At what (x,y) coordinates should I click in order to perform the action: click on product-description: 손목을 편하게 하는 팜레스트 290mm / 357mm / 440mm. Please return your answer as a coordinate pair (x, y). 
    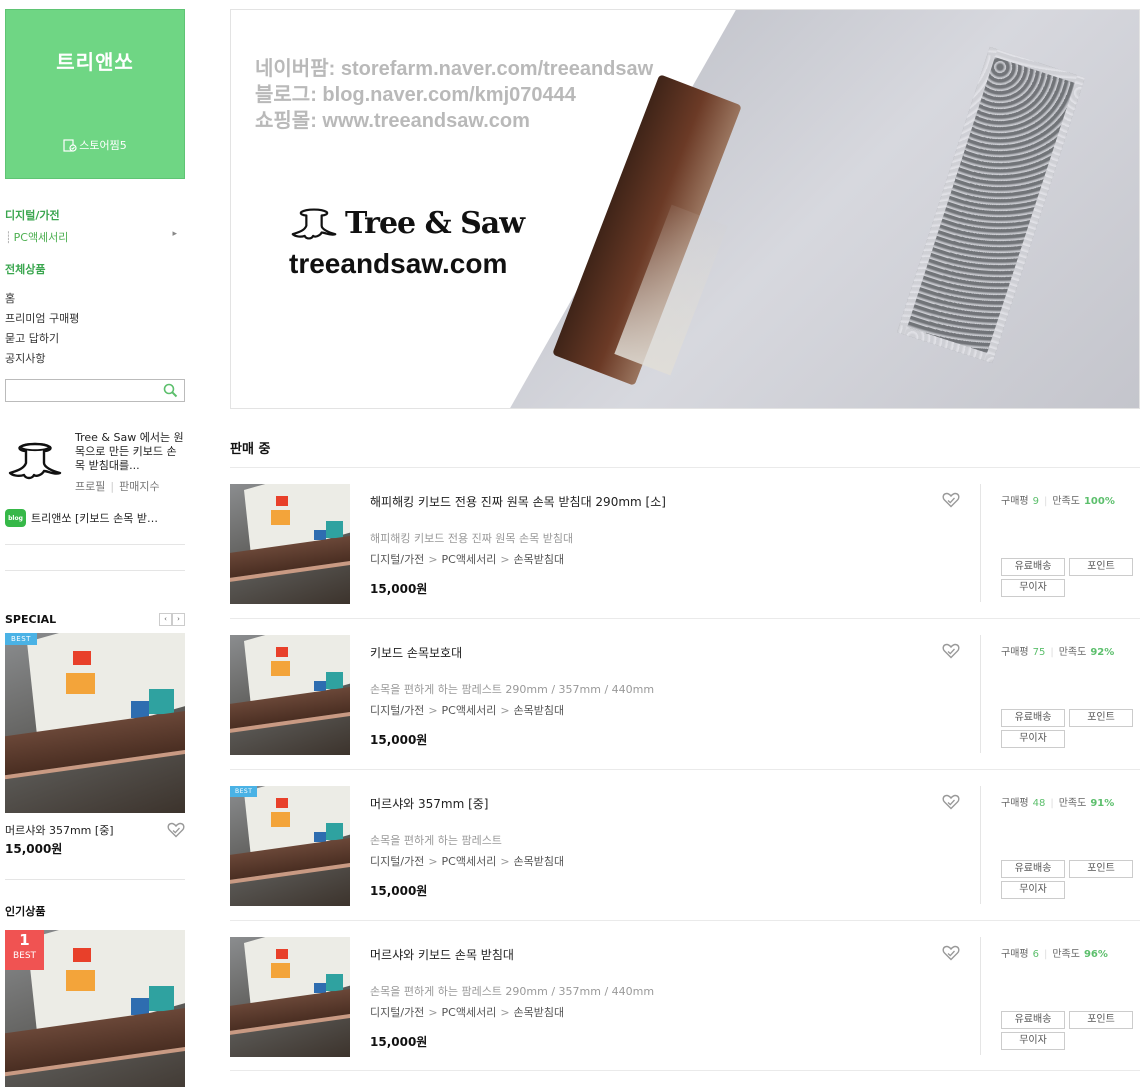
    Looking at the image, I should click on (512, 991).